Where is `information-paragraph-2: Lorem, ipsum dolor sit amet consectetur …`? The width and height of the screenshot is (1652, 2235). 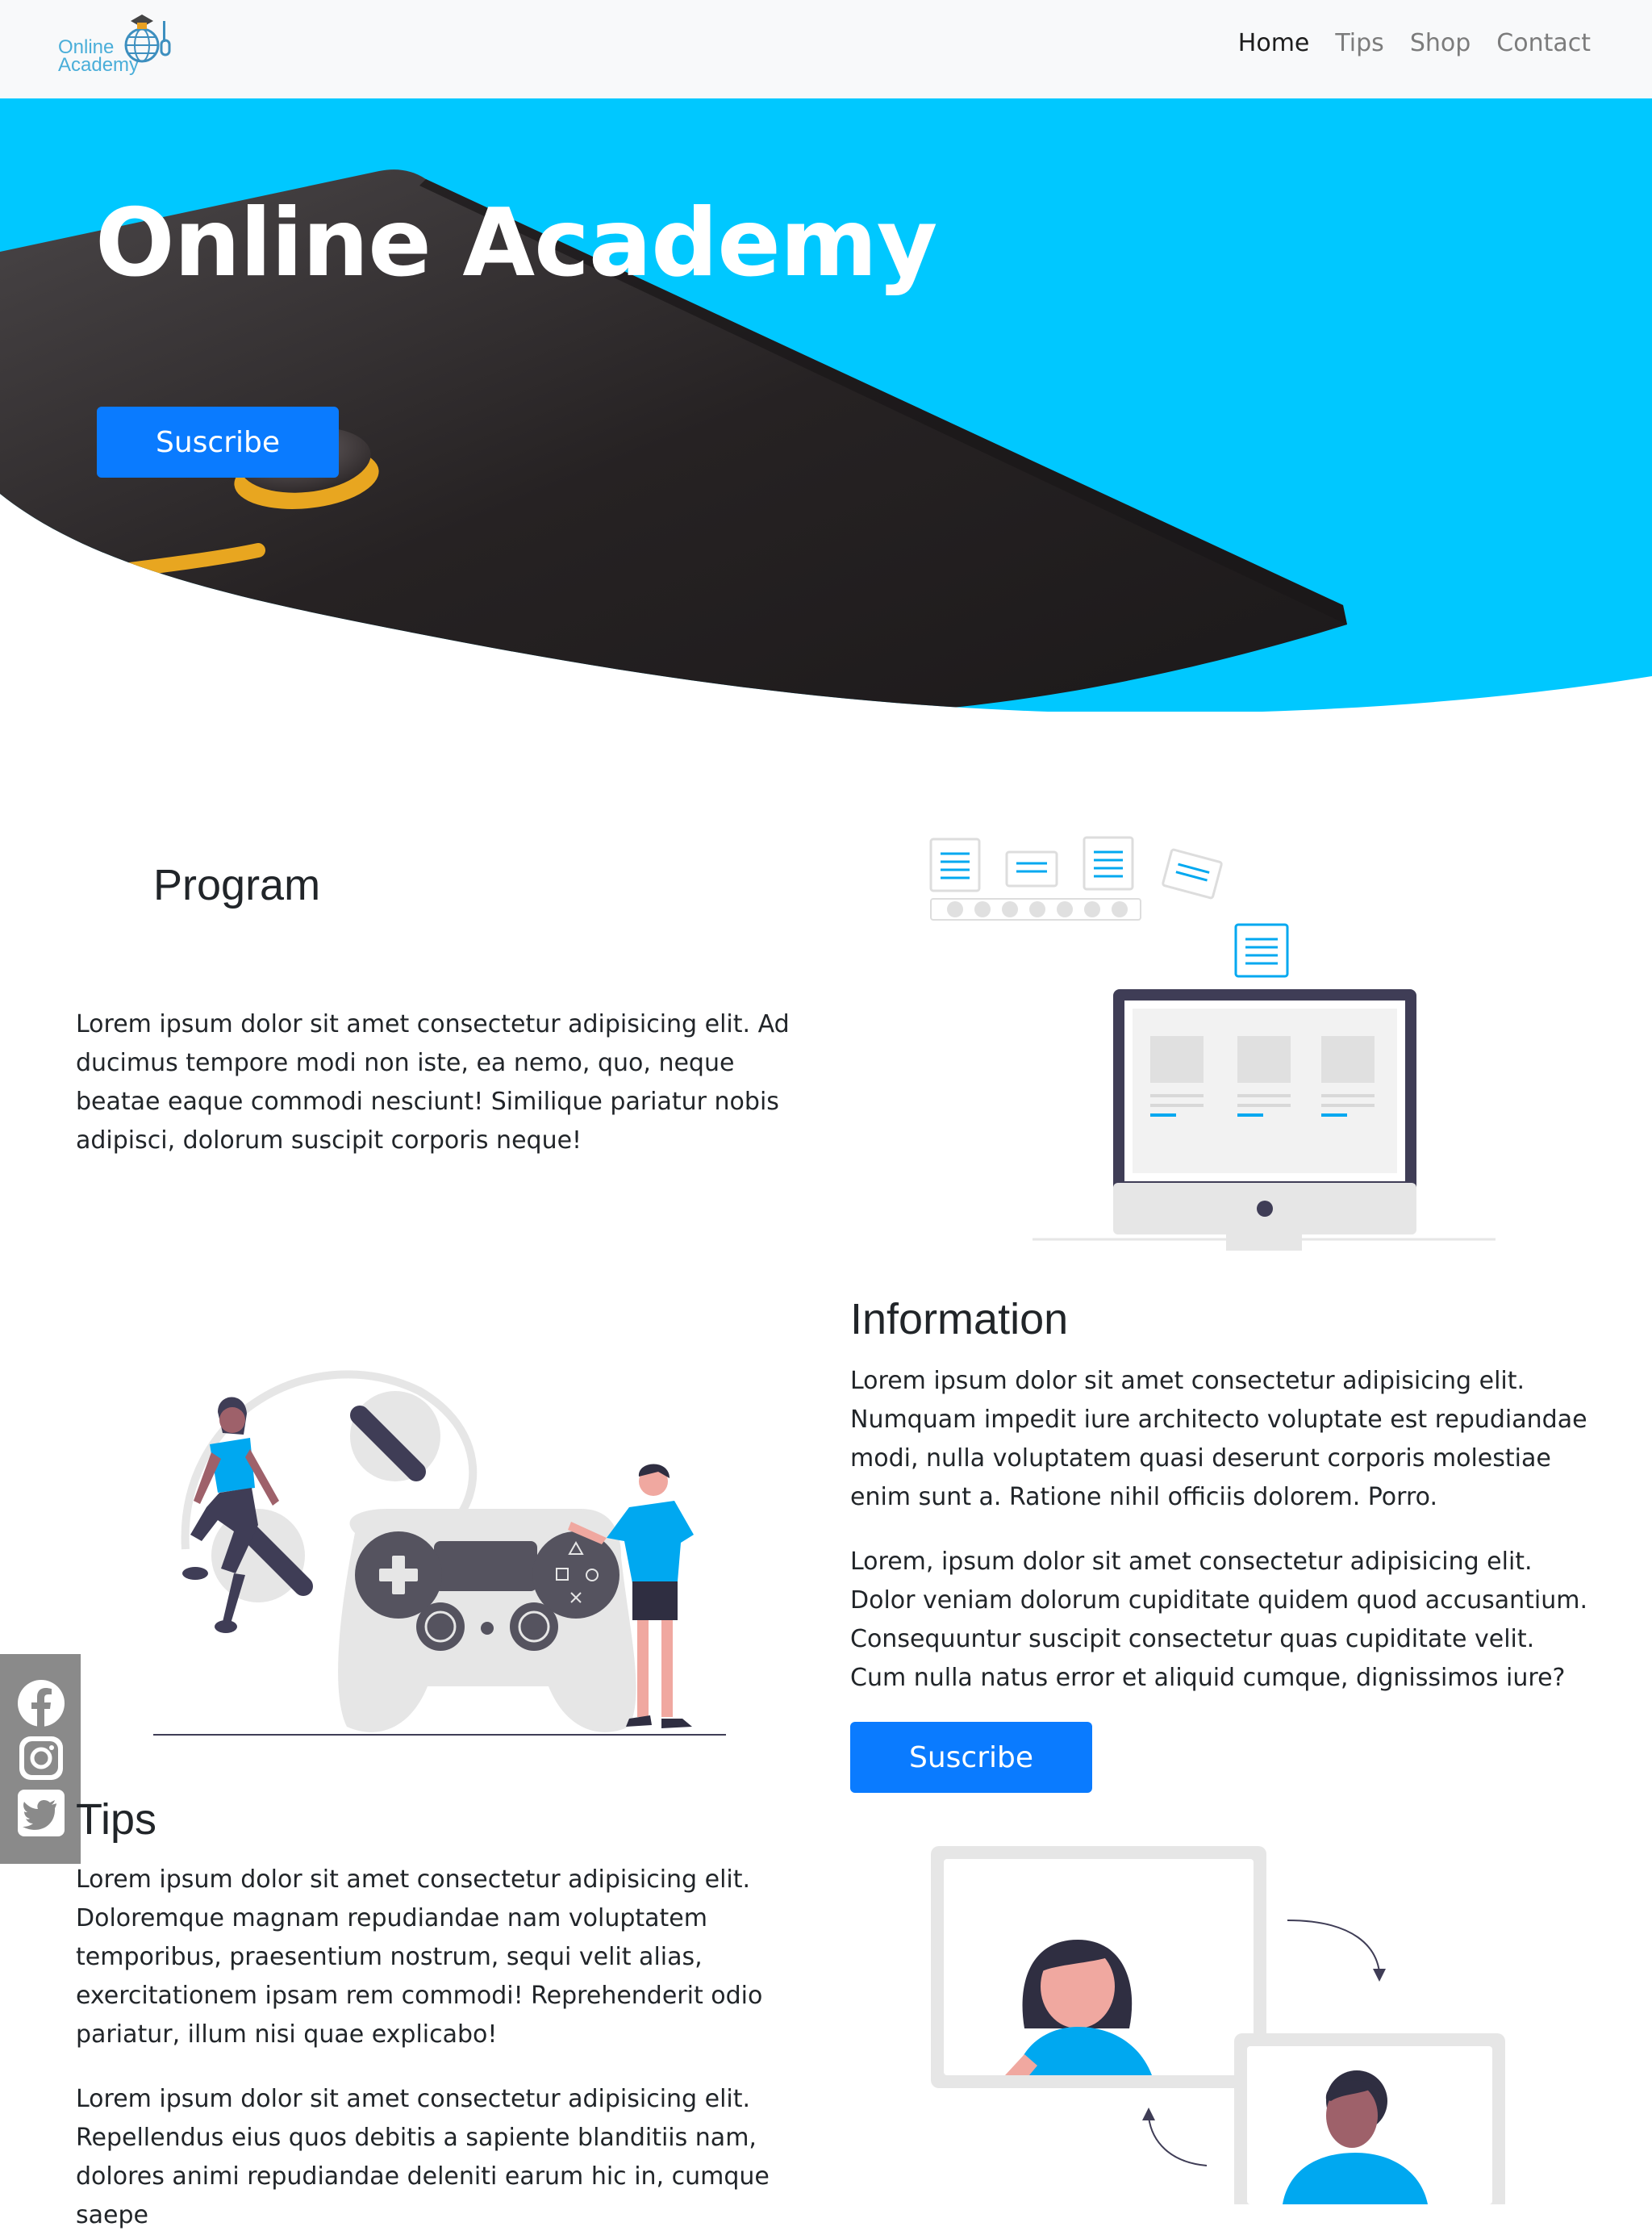 information-paragraph-2: Lorem, ipsum dolor sit amet consectetur … is located at coordinates (1219, 1620).